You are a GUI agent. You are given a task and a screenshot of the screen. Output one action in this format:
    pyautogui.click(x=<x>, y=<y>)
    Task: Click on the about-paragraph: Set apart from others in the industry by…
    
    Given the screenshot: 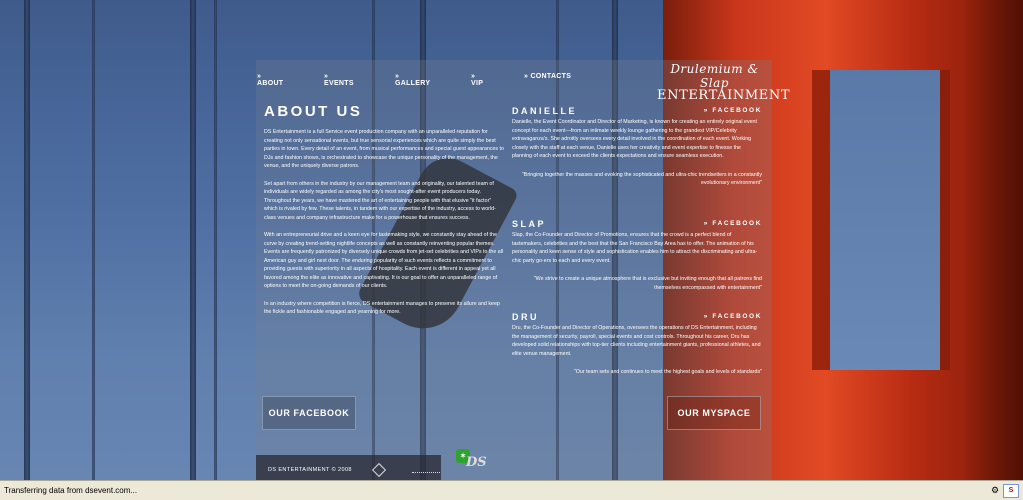 What is the action you would take?
    pyautogui.click(x=380, y=200)
    